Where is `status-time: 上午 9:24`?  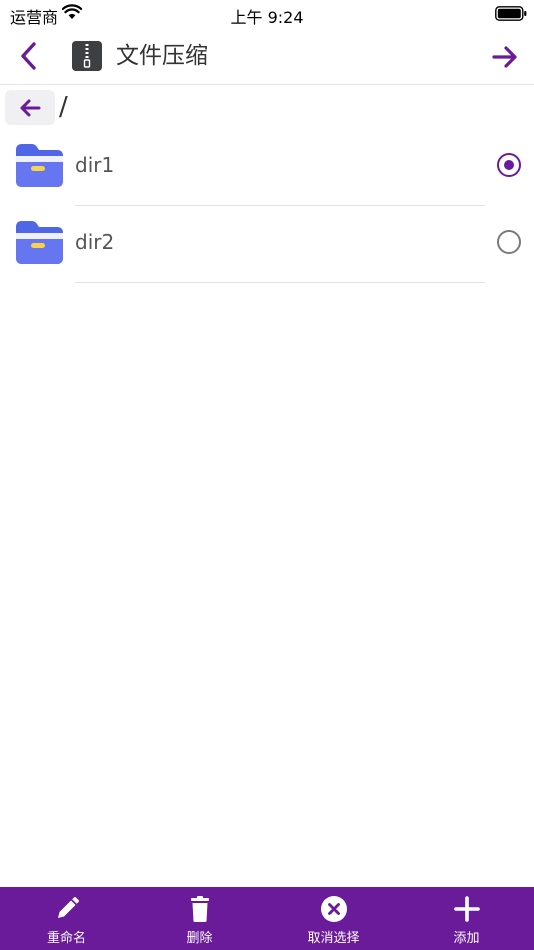
status-time: 上午 9:24 is located at coordinates (267, 17).